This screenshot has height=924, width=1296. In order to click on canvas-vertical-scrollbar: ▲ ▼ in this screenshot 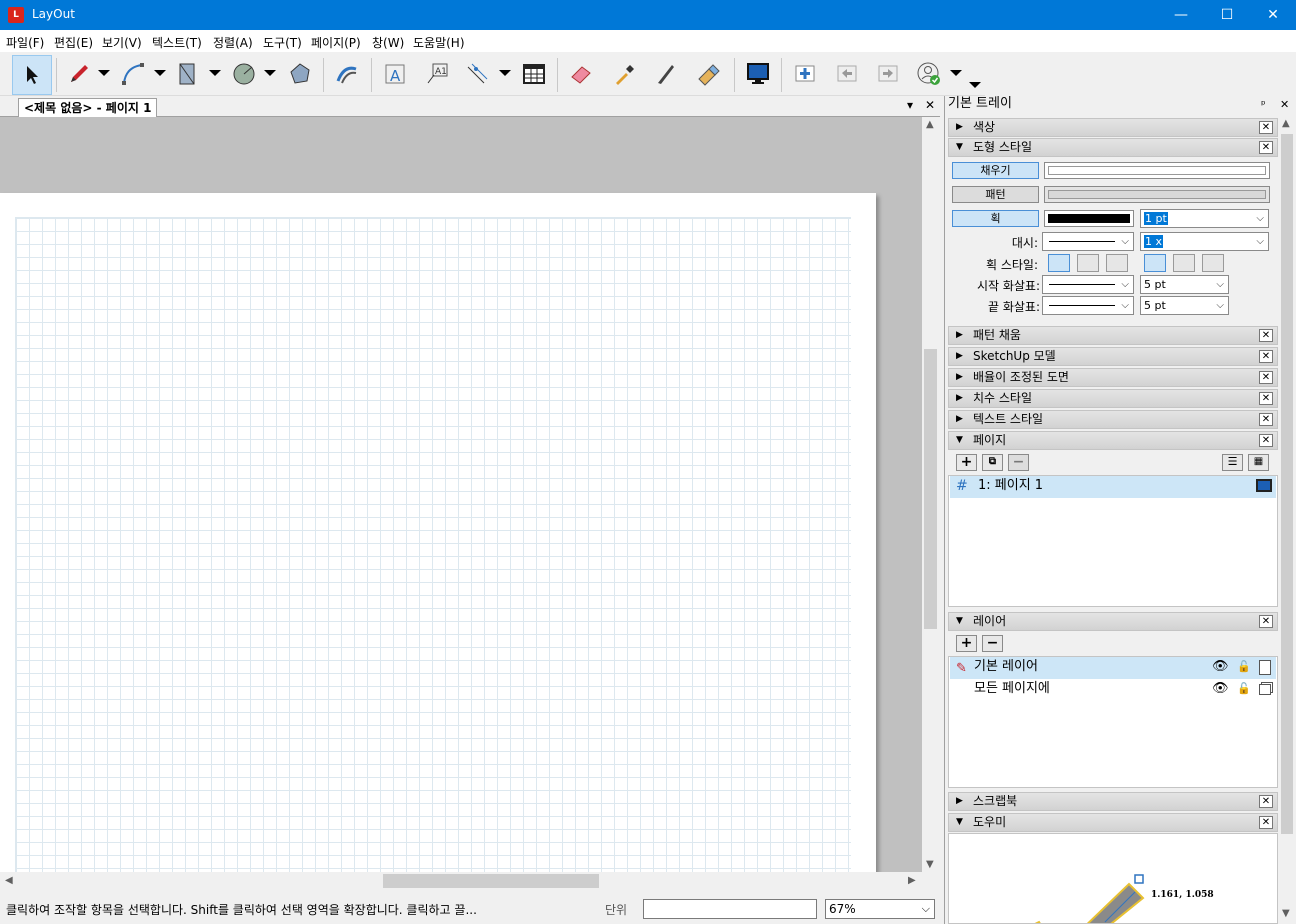, I will do `click(930, 494)`.